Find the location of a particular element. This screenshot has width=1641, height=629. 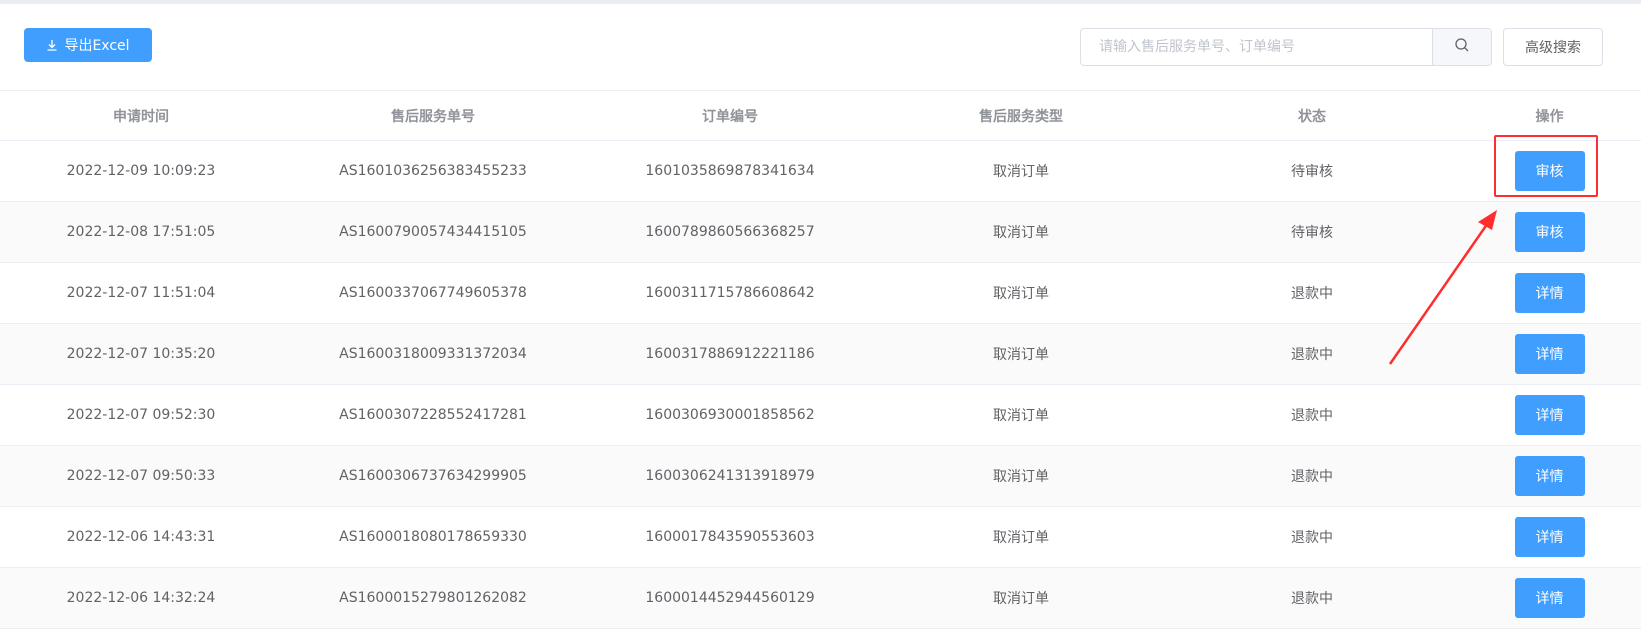

cell-service-no: AS1600790057434415105 is located at coordinates (433, 232).